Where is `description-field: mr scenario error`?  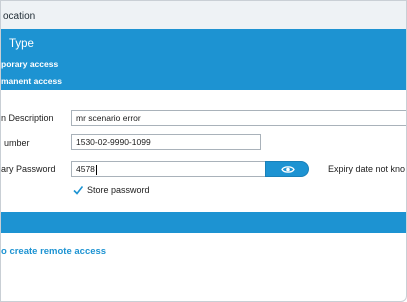 description-field: mr scenario error is located at coordinates (238, 118).